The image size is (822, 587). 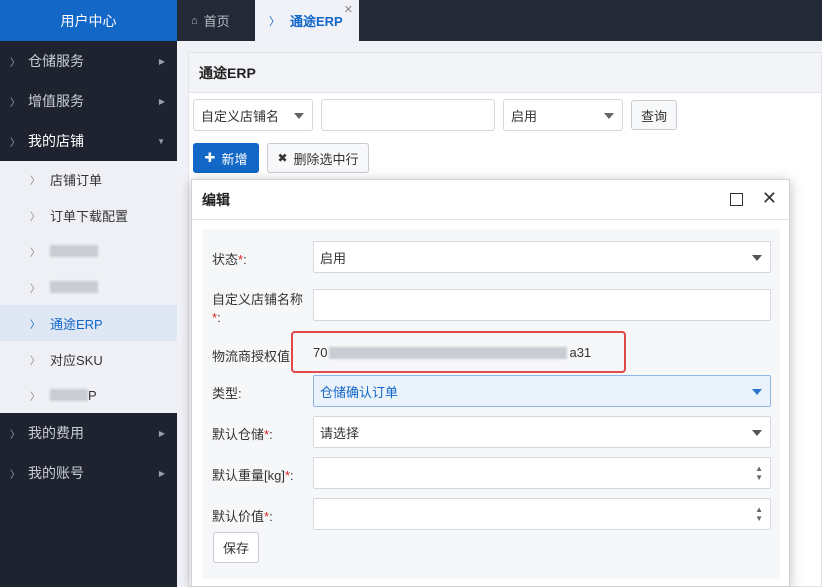 What do you see at coordinates (326, 159) in the screenshot?
I see `delete-button-label: 删除选中行` at bounding box center [326, 159].